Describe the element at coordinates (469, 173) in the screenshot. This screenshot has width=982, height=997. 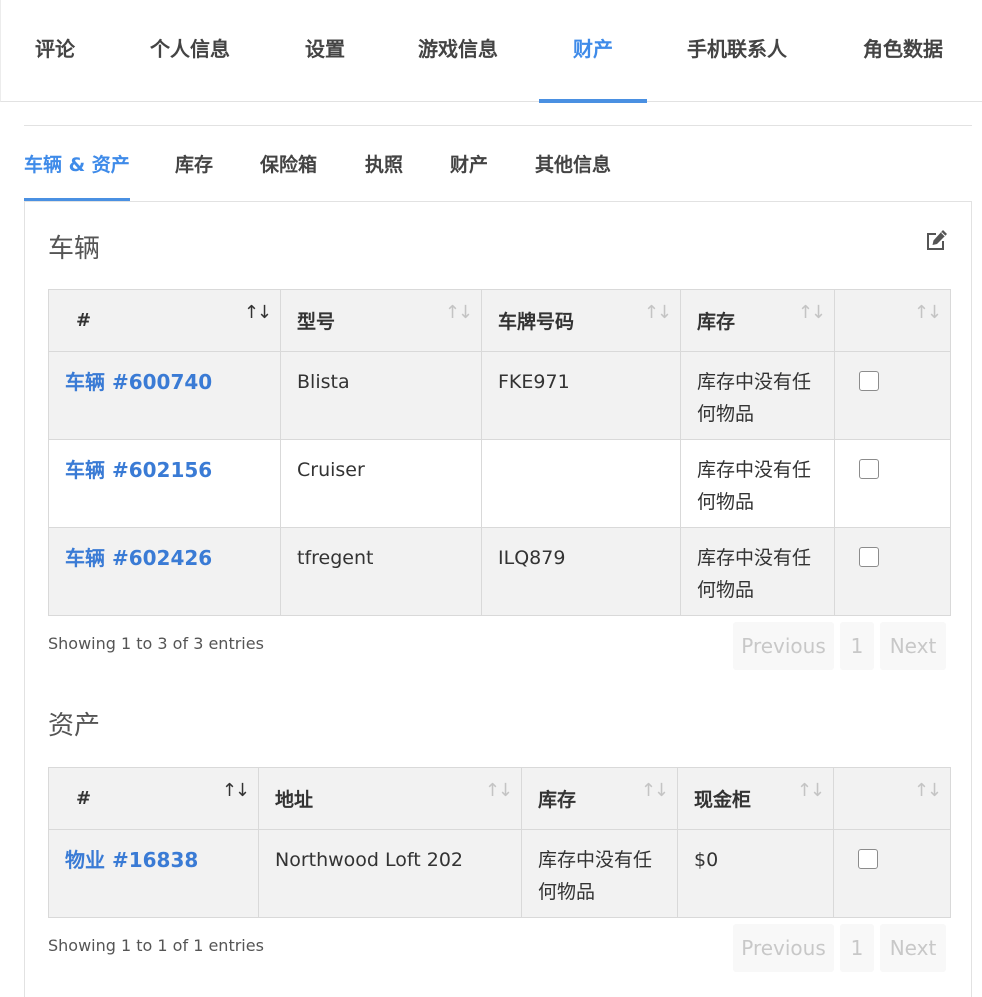
I see `subtab-property: 财产` at that location.